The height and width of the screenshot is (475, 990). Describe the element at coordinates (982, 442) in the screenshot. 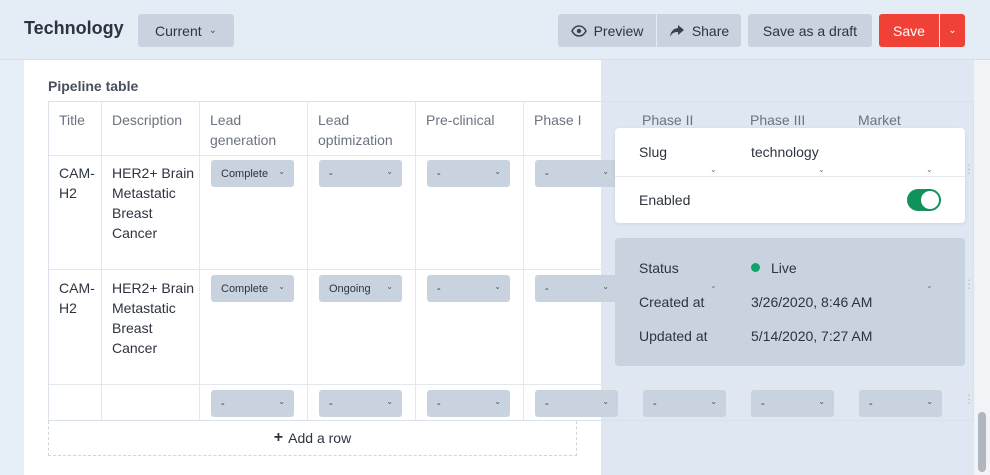

I see `scrollbar-thumb` at that location.